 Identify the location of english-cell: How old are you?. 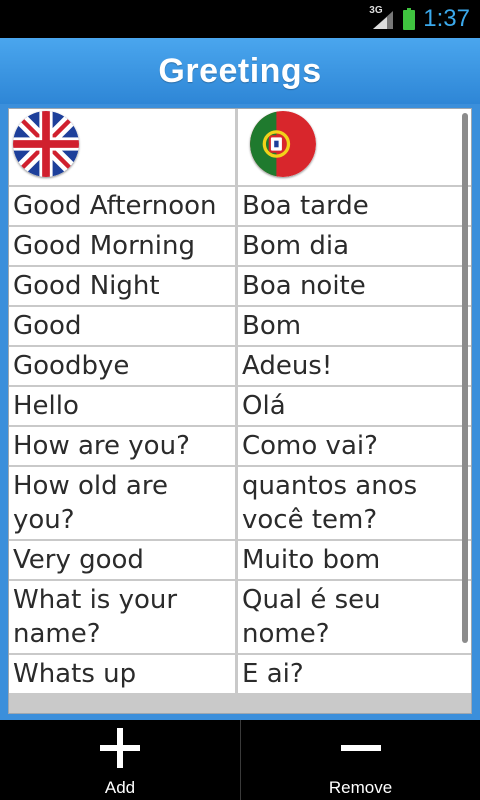
(122, 503).